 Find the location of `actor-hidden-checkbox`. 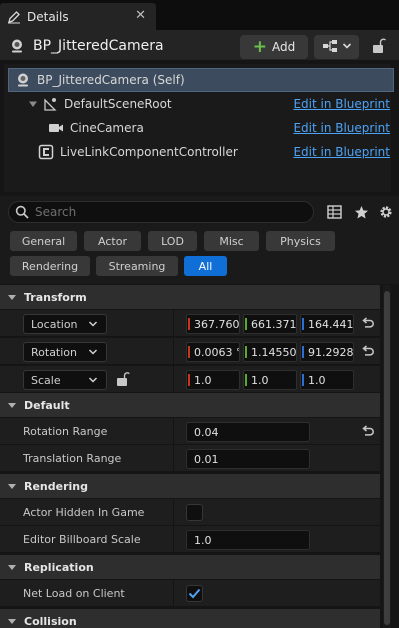

actor-hidden-checkbox is located at coordinates (194, 512).